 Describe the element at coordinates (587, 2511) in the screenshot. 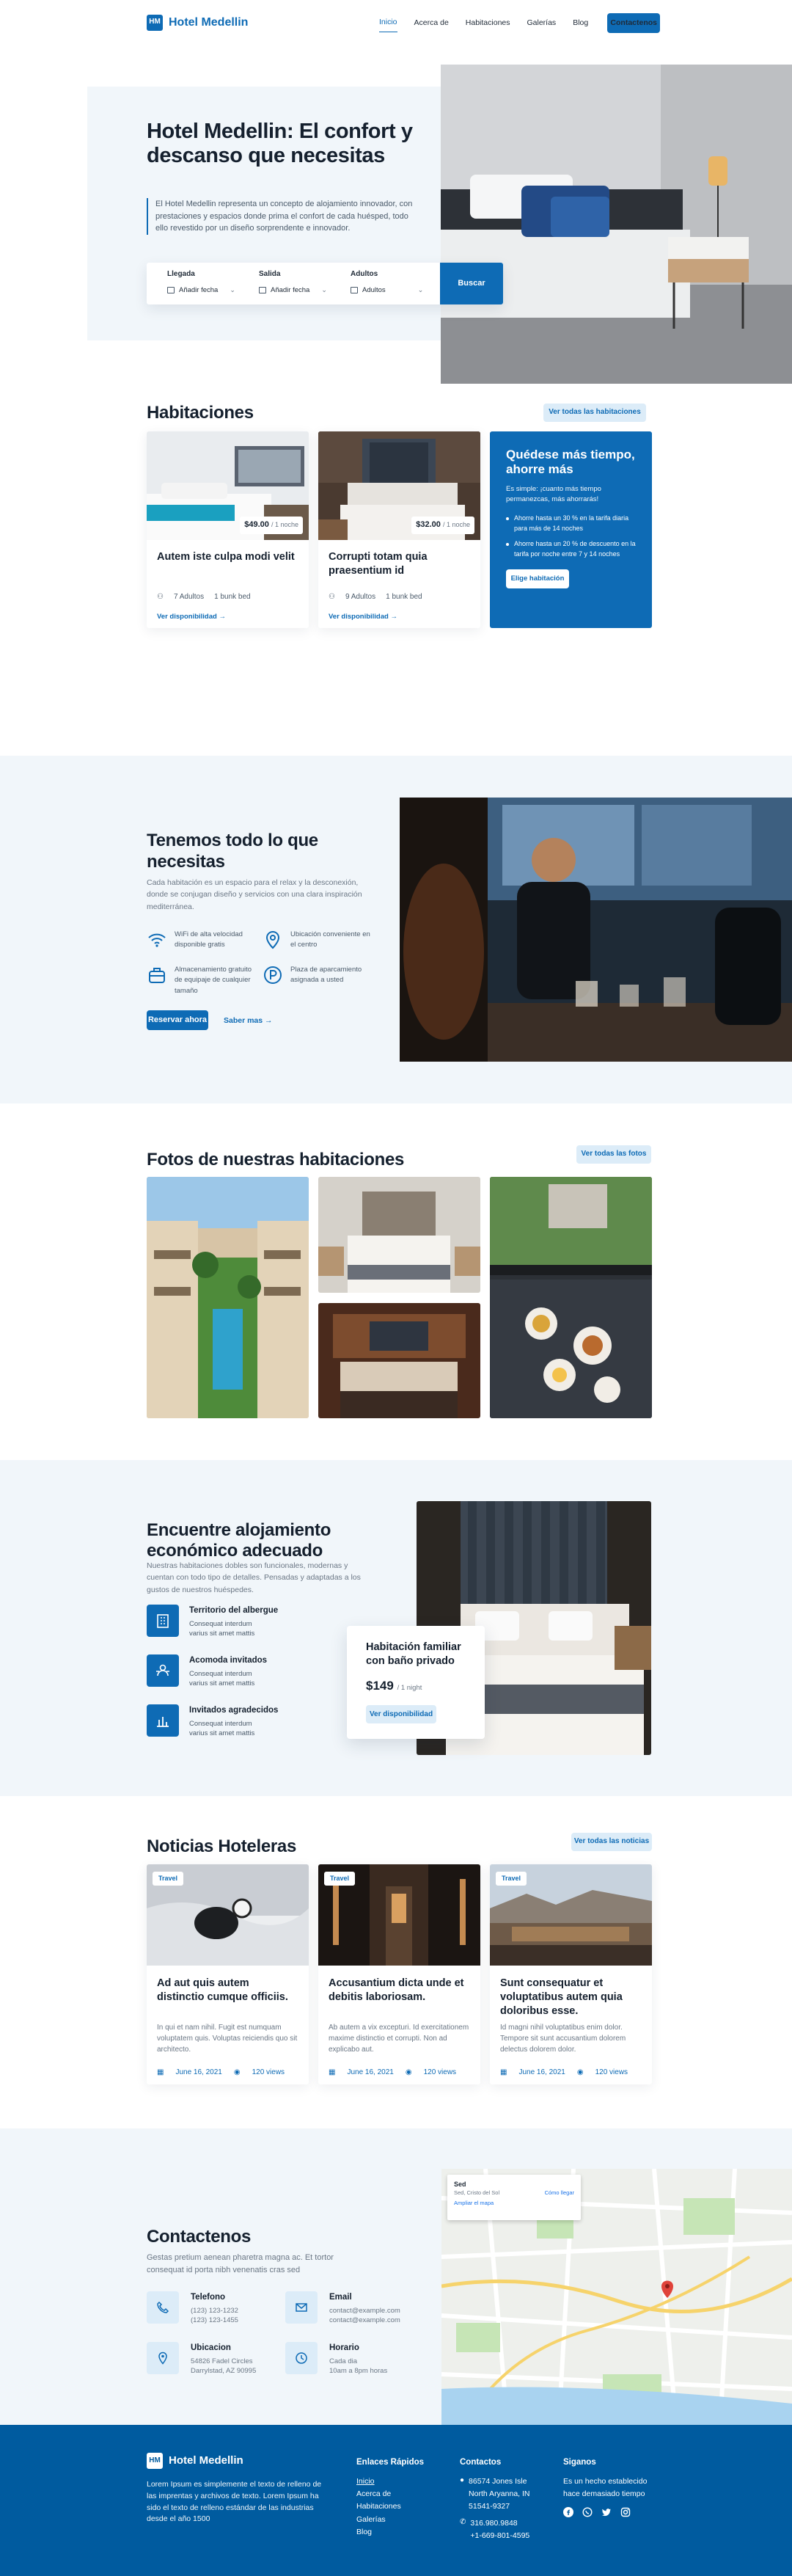

I see `whatsapp-icon` at that location.